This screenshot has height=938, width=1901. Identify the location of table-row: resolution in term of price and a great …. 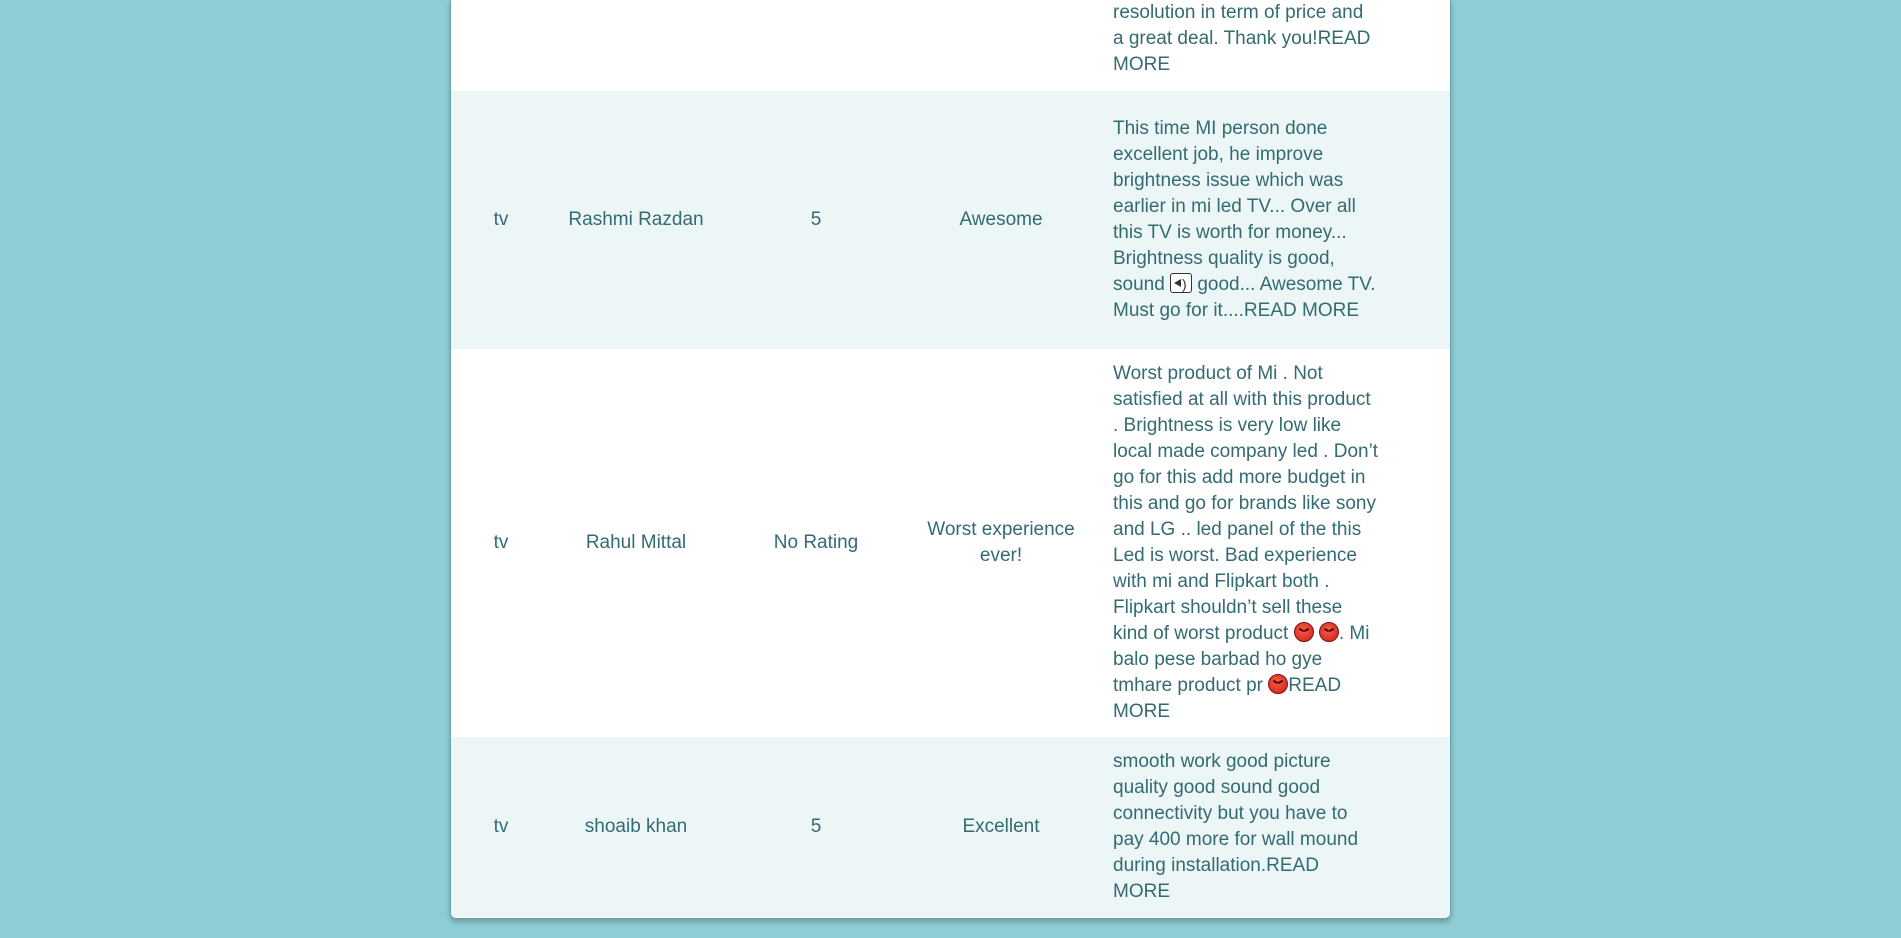
(950, 45).